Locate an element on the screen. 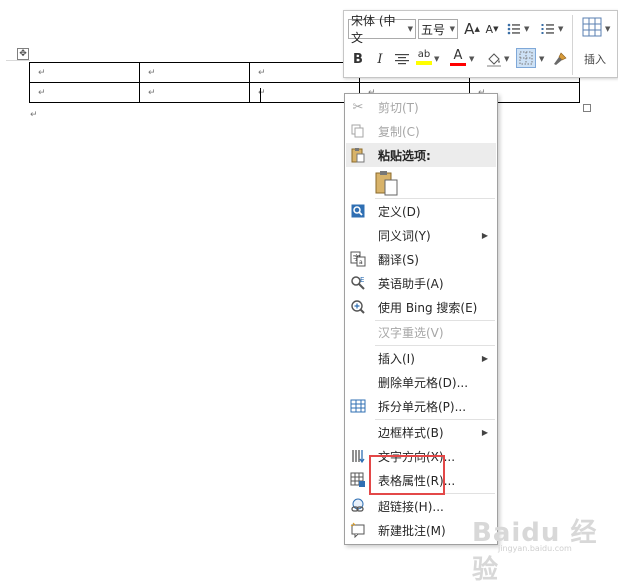 The width and height of the screenshot is (618, 586). grow-font-icon: A is located at coordinates (469, 29).